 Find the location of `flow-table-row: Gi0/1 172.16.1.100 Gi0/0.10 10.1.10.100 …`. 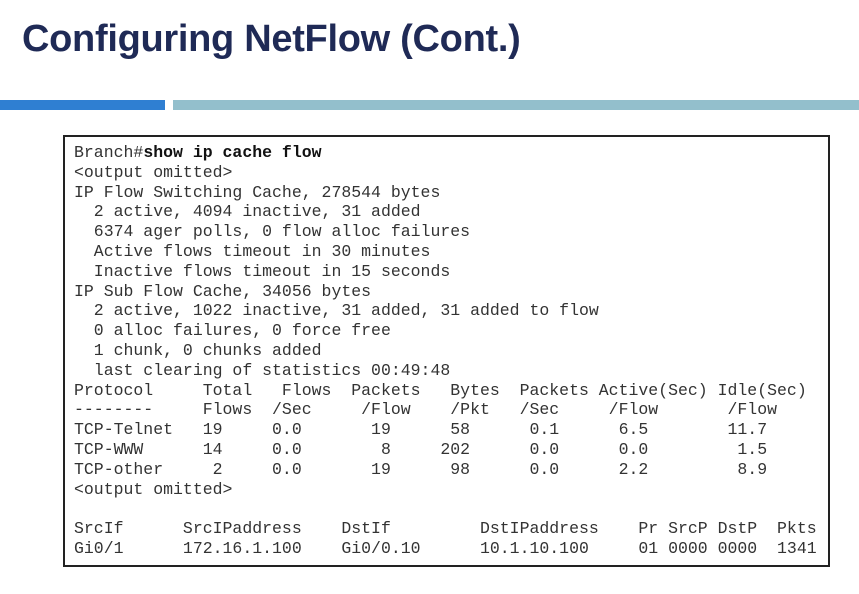

flow-table-row: Gi0/1 172.16.1.100 Gi0/0.10 10.1.10.100 … is located at coordinates (445, 548).